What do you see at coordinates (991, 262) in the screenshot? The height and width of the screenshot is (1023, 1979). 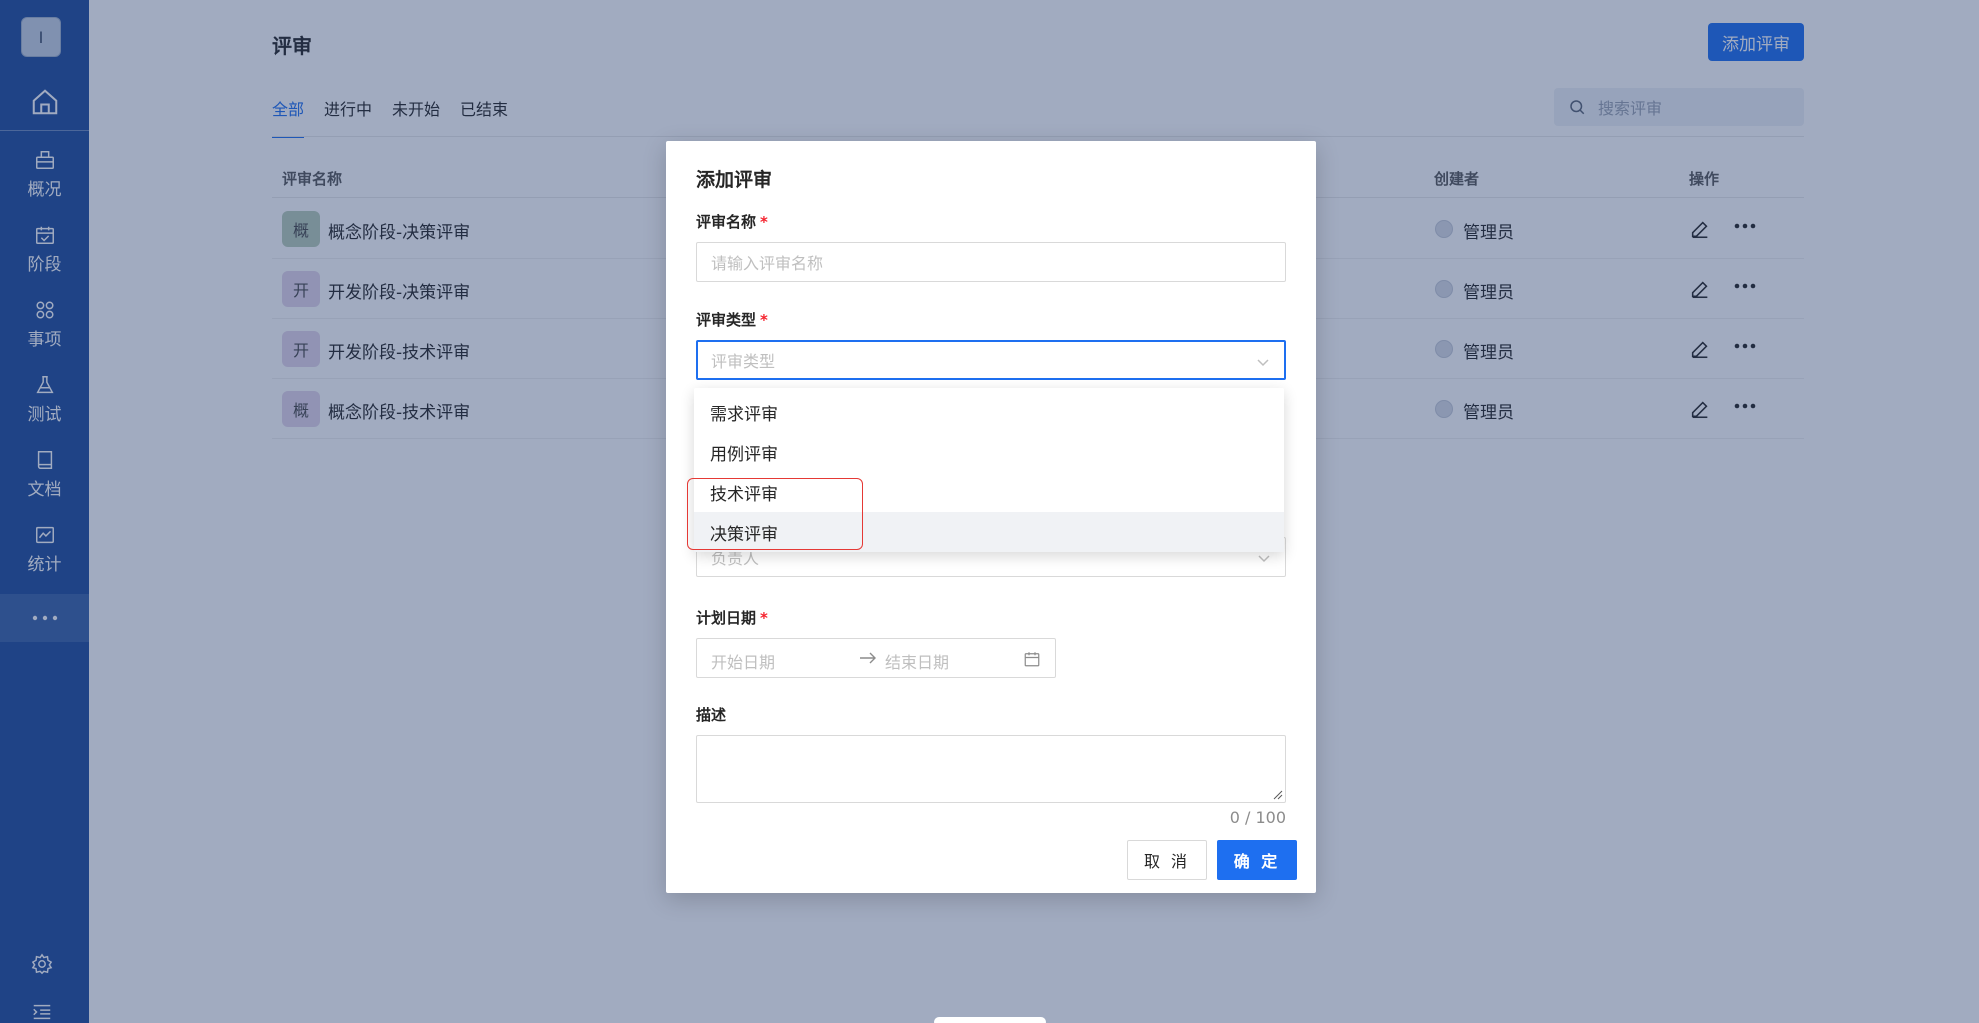 I see `review-name-input: 请输入评审名称` at bounding box center [991, 262].